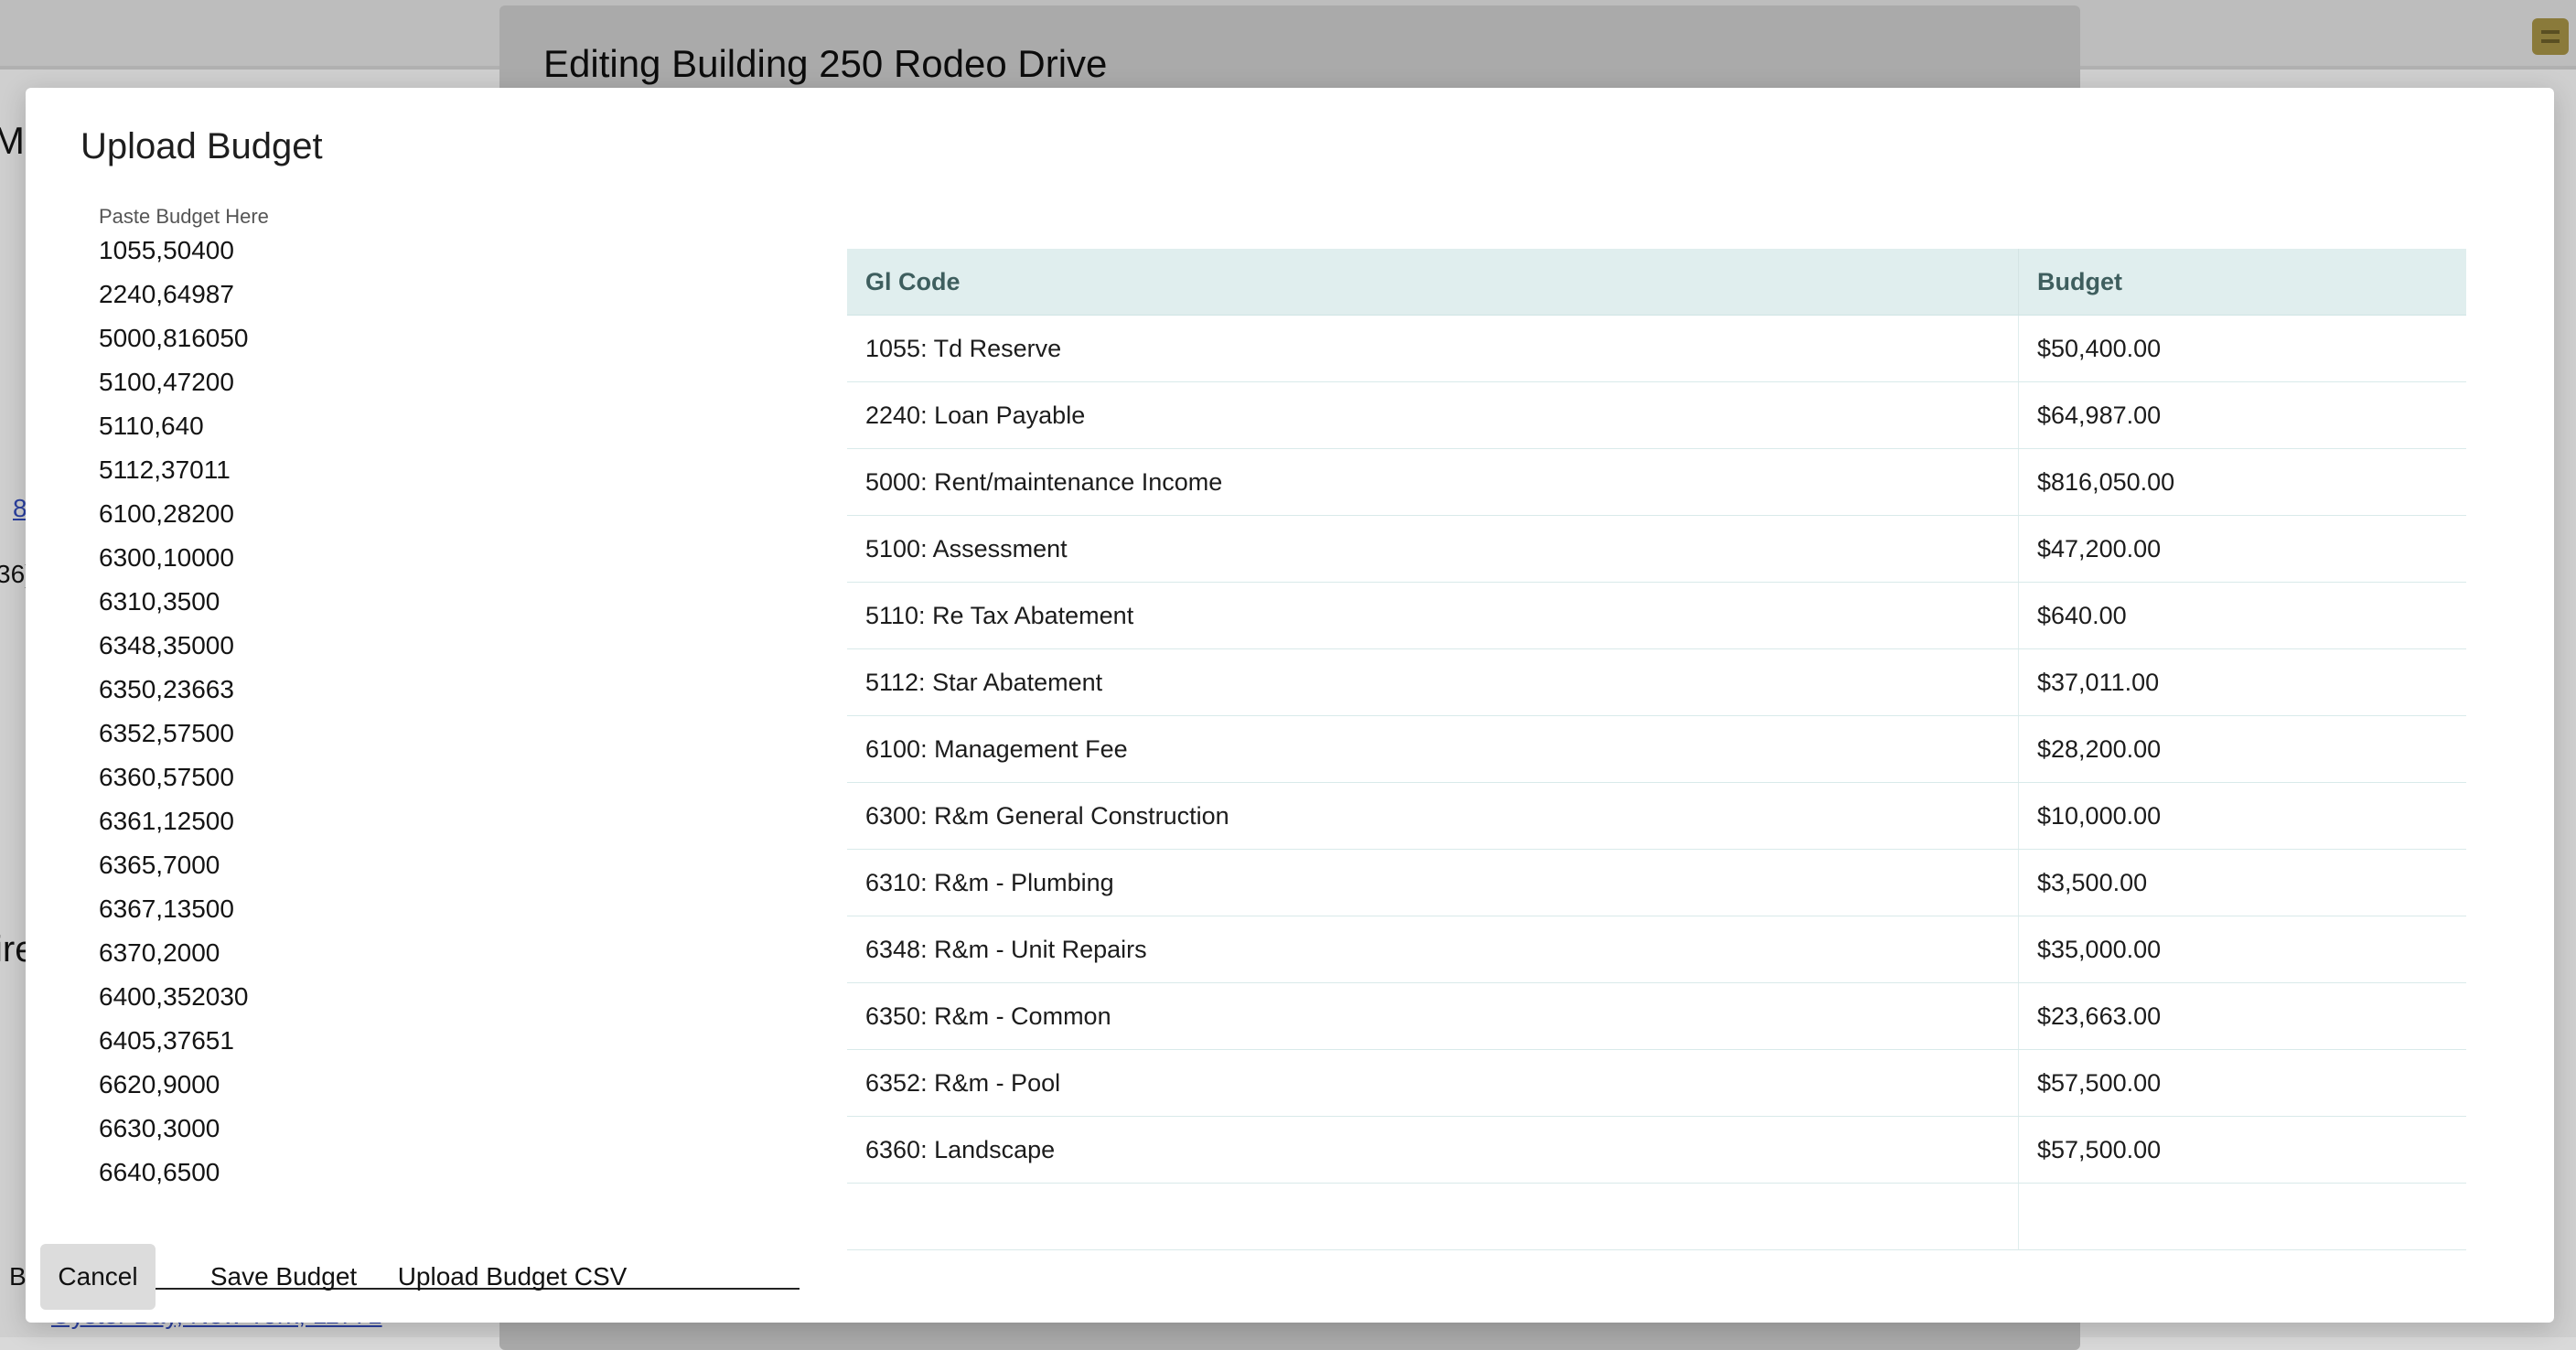  I want to click on gl-code-cell: 5000: Rent/maintenance Income, so click(1433, 482).